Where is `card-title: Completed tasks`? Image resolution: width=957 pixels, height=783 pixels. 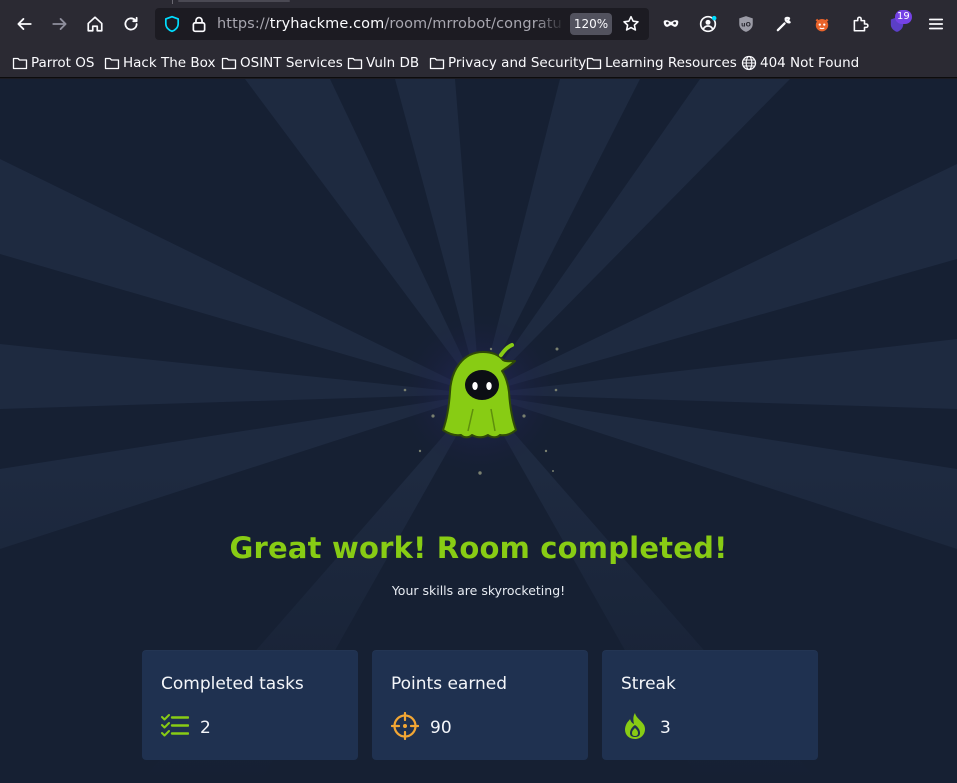 card-title: Completed tasks is located at coordinates (232, 684).